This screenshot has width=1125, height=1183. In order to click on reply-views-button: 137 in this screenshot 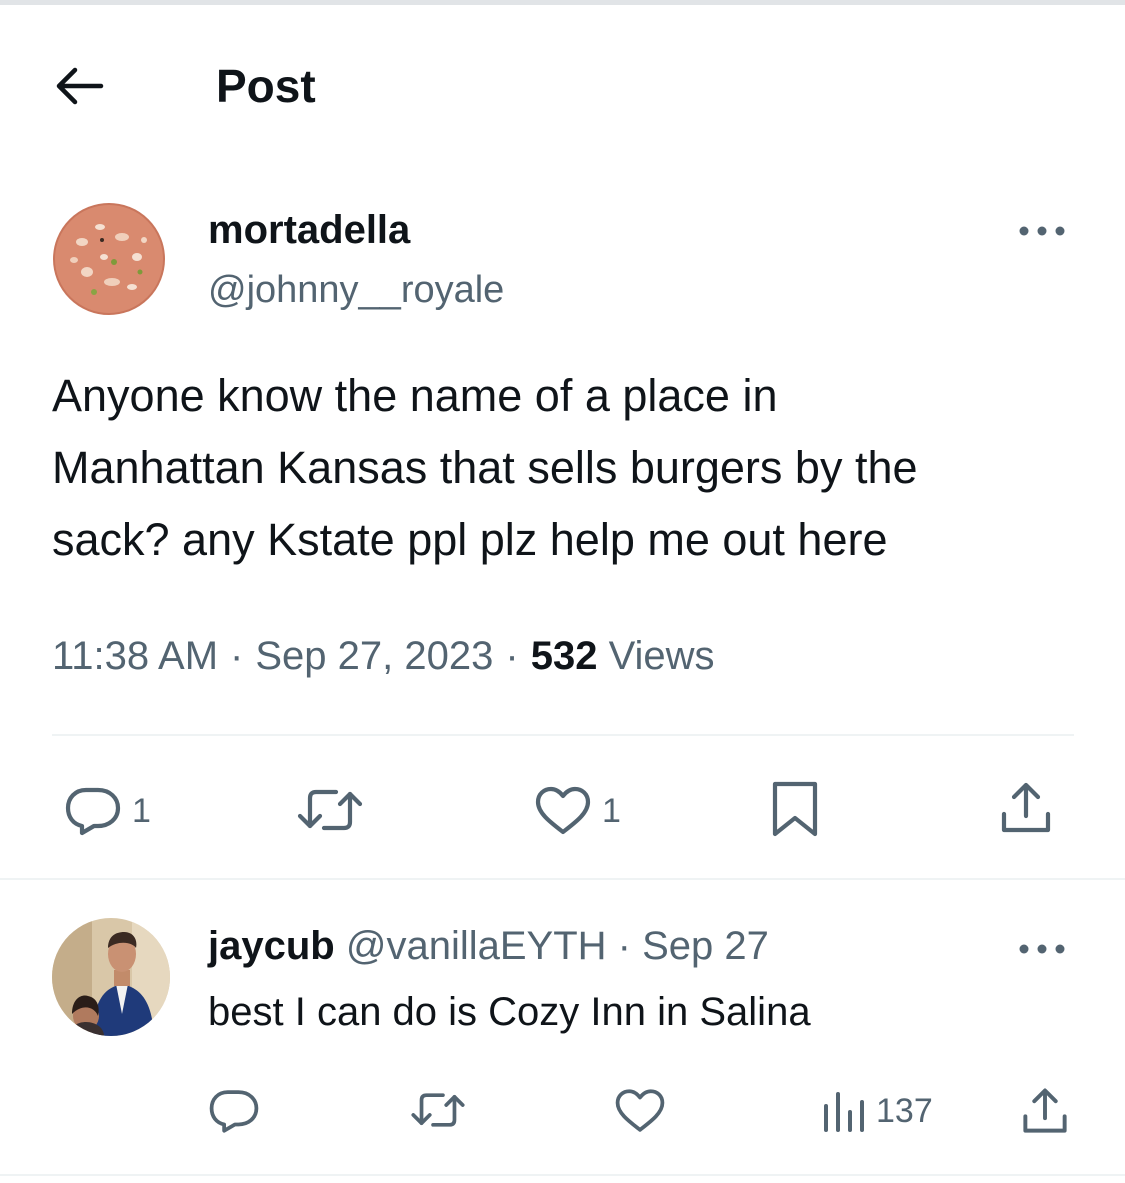, I will do `click(877, 1111)`.